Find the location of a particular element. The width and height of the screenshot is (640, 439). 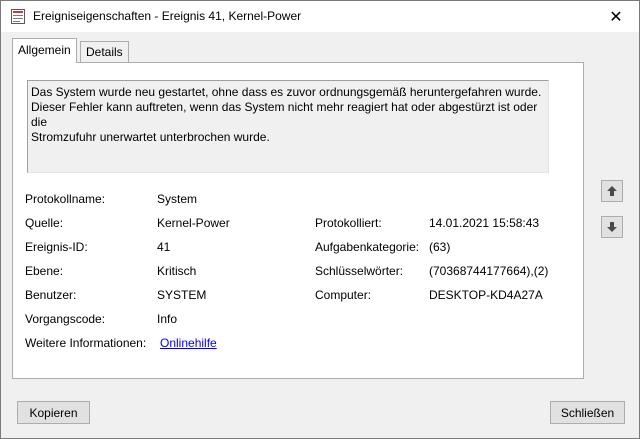

vorgangscode-value: Info is located at coordinates (167, 319).